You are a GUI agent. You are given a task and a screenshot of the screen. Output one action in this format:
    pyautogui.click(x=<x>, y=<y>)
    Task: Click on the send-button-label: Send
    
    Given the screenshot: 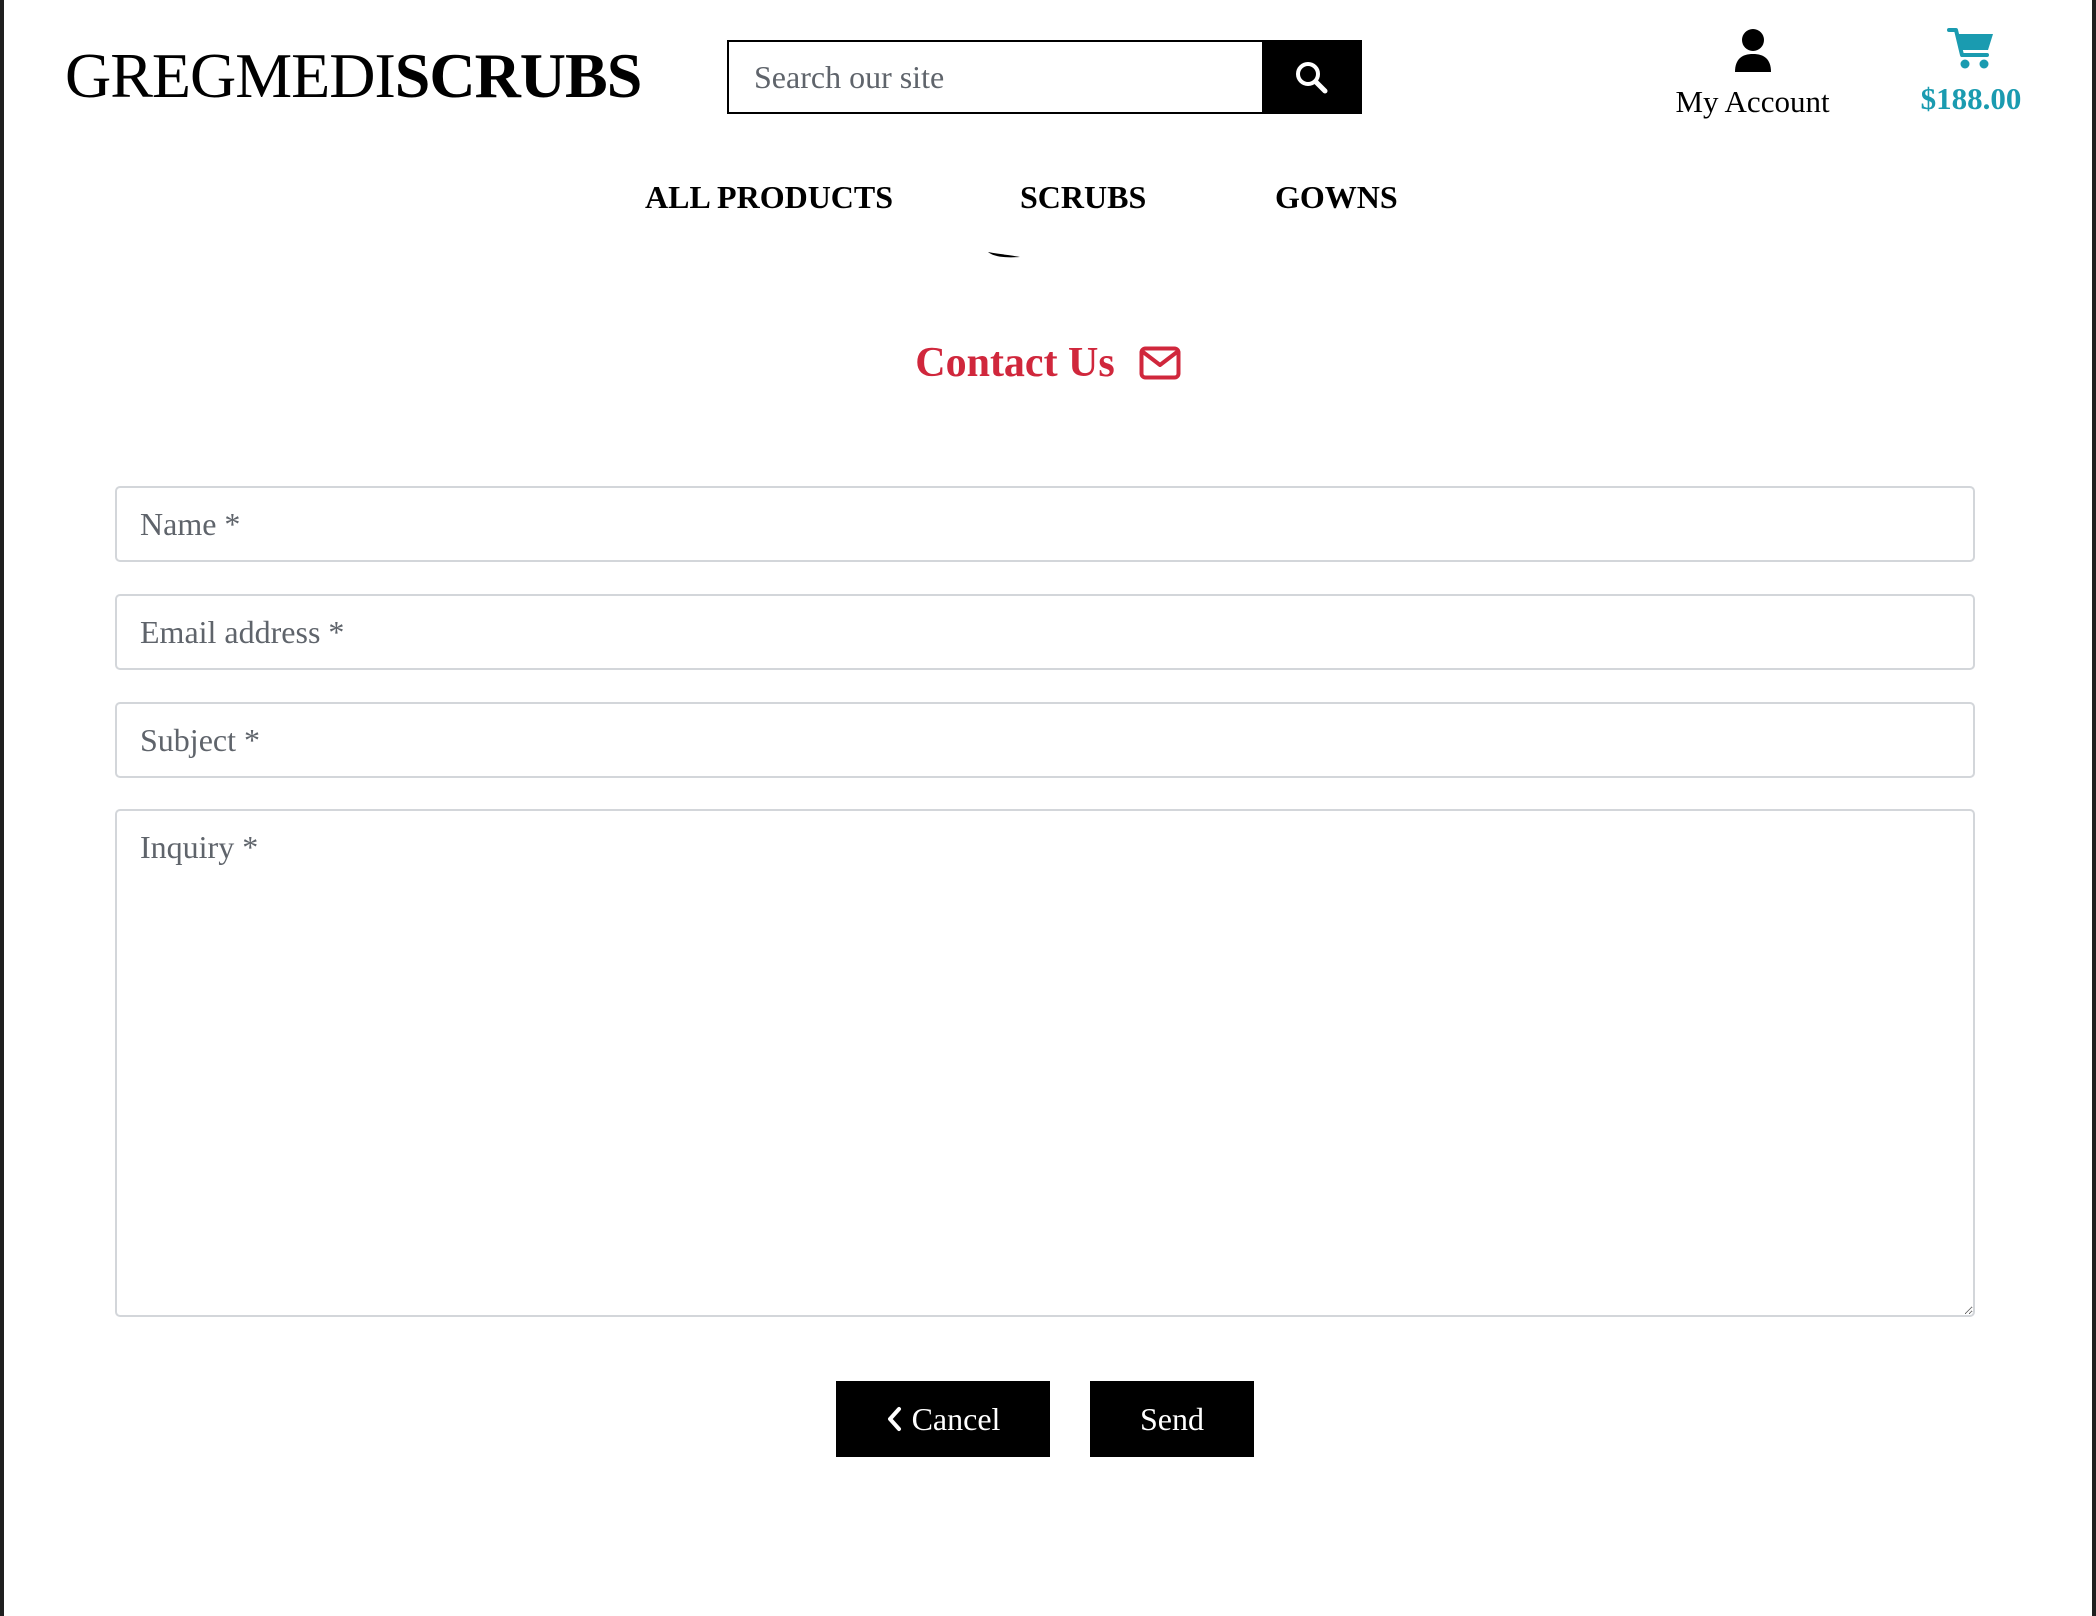 What is the action you would take?
    pyautogui.click(x=1172, y=1418)
    